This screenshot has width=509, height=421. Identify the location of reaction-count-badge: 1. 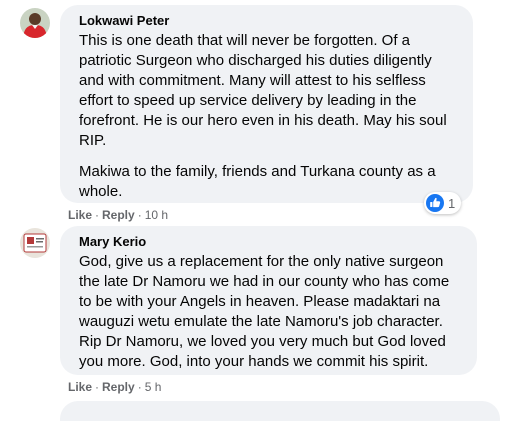
(443, 203).